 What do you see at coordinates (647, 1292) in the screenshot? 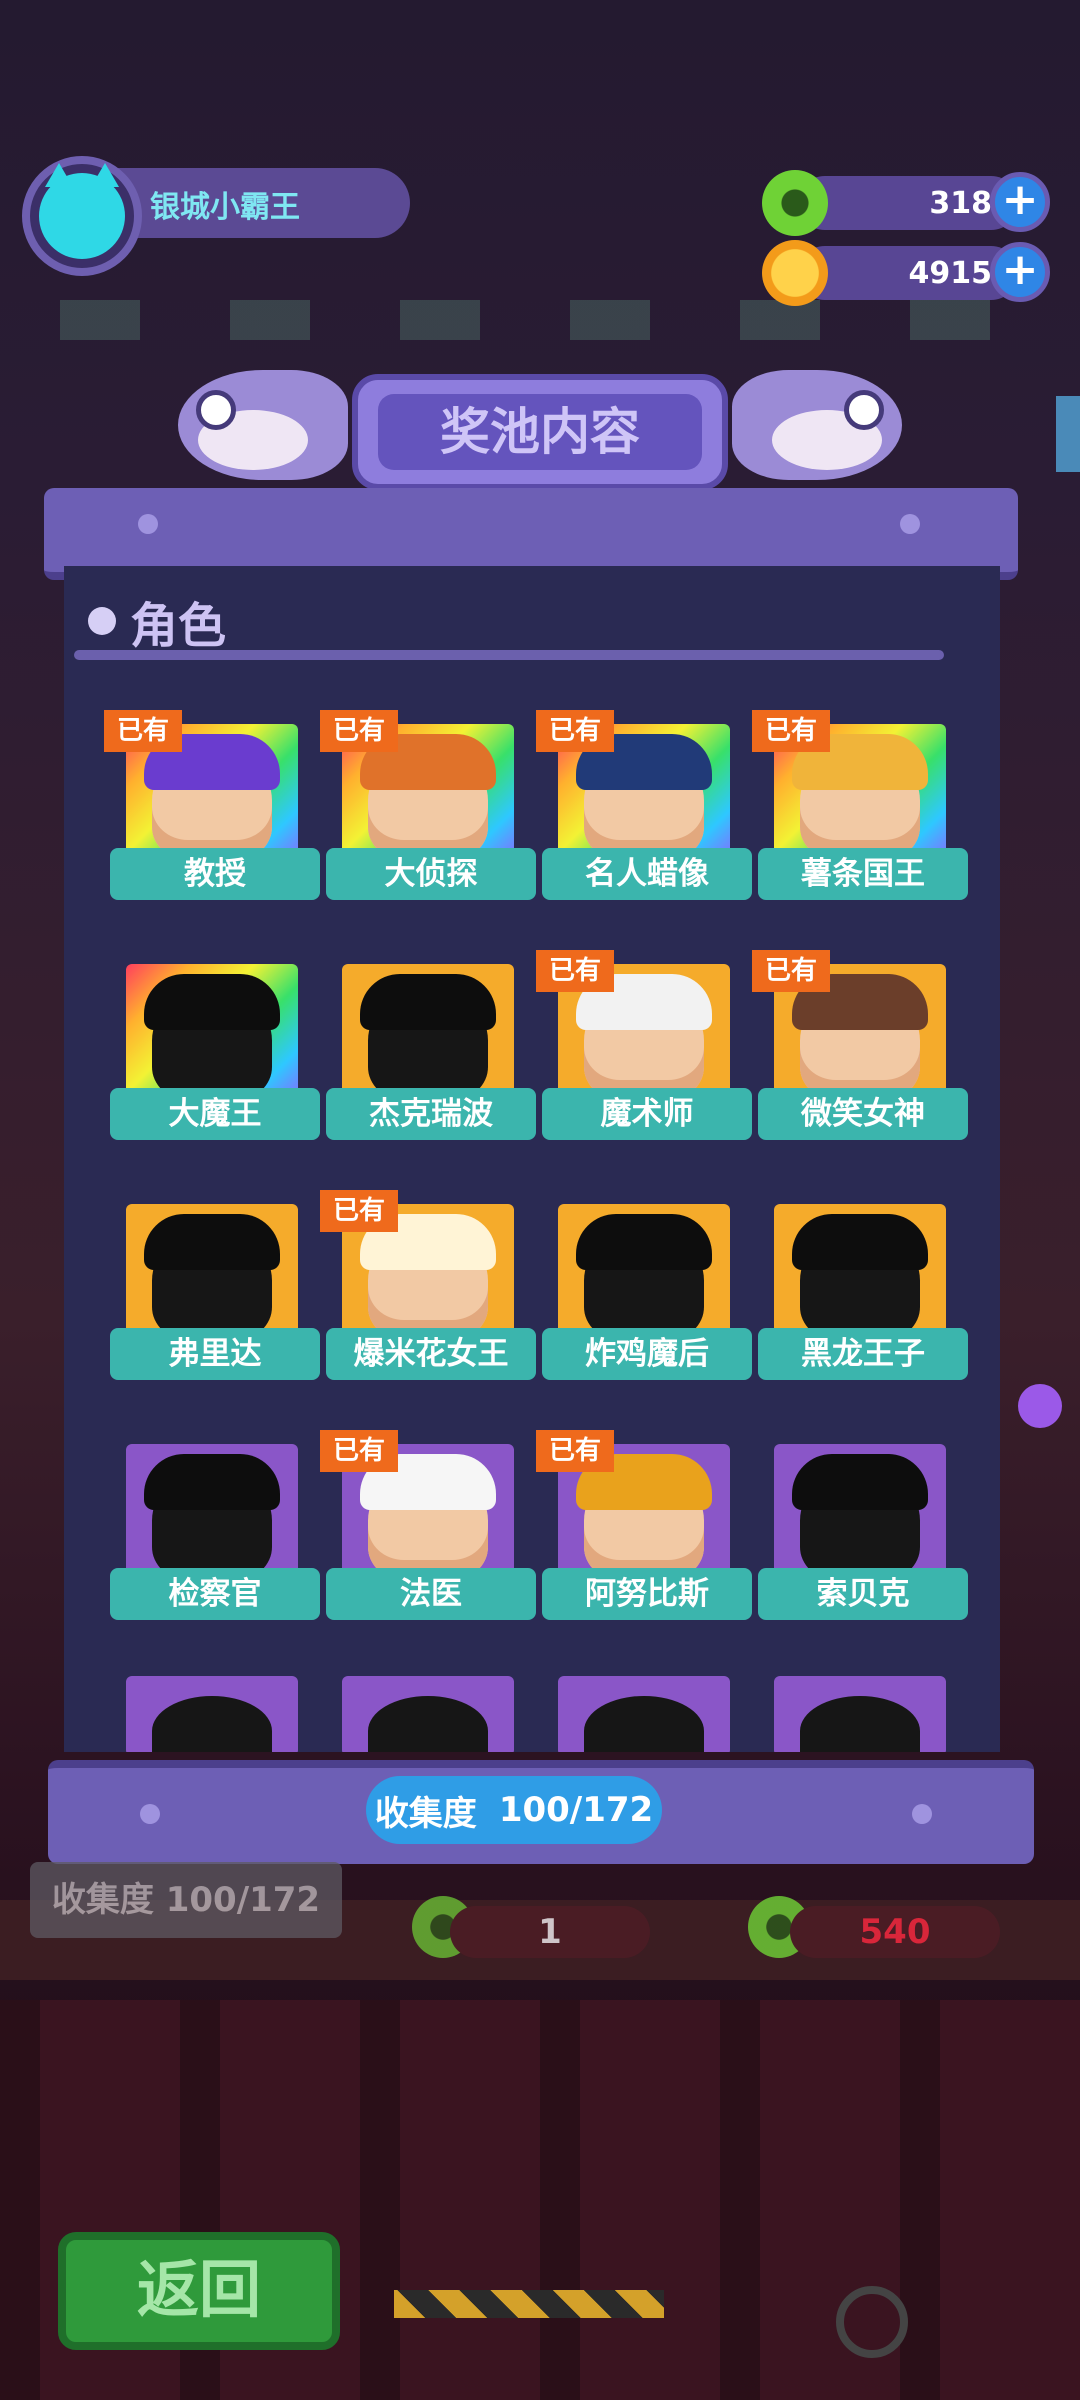
I see `character-card: 炸鸡魔后` at bounding box center [647, 1292].